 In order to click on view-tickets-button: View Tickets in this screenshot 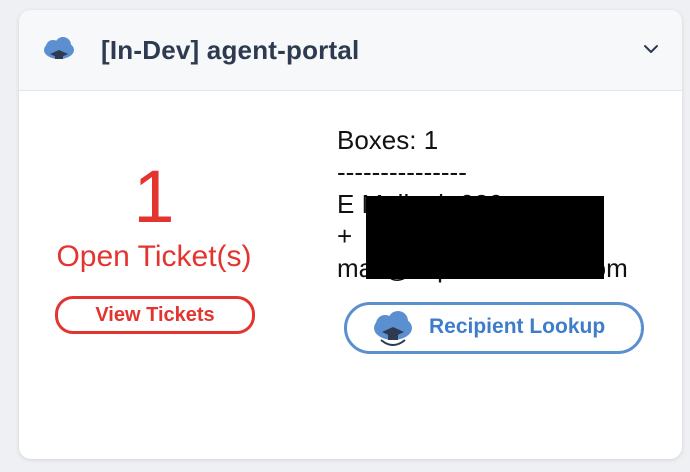, I will do `click(155, 315)`.